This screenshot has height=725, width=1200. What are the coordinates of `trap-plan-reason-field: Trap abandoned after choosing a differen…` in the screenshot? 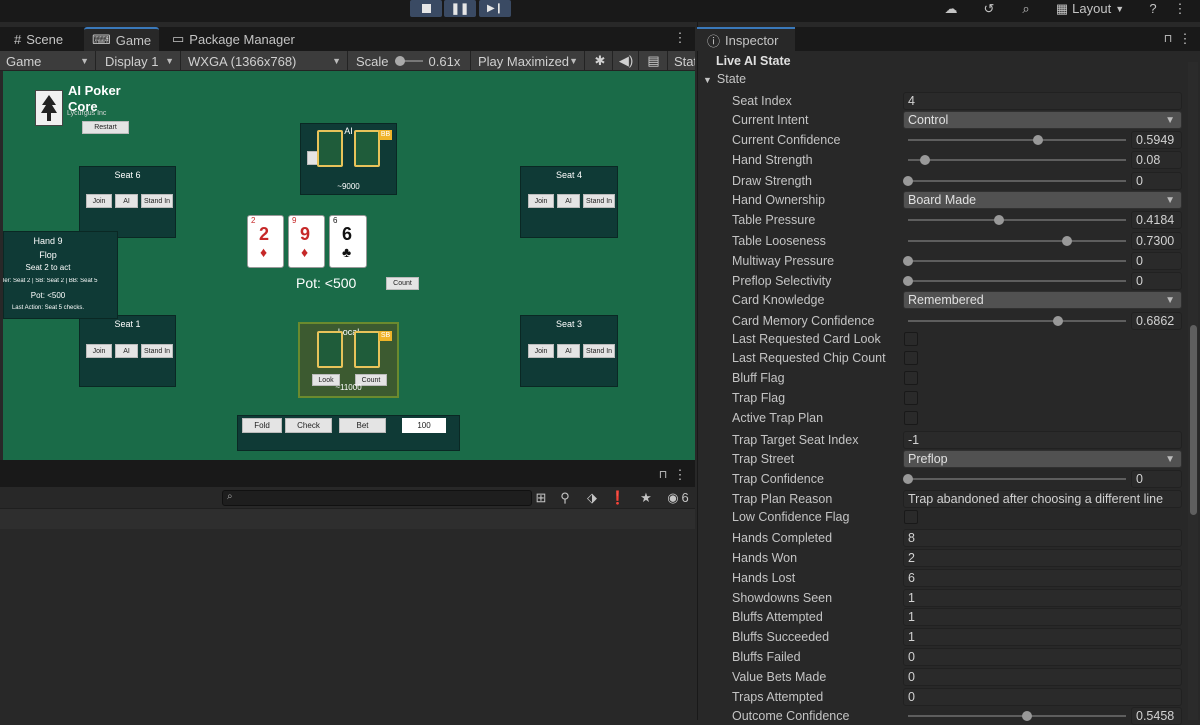 It's located at (1042, 499).